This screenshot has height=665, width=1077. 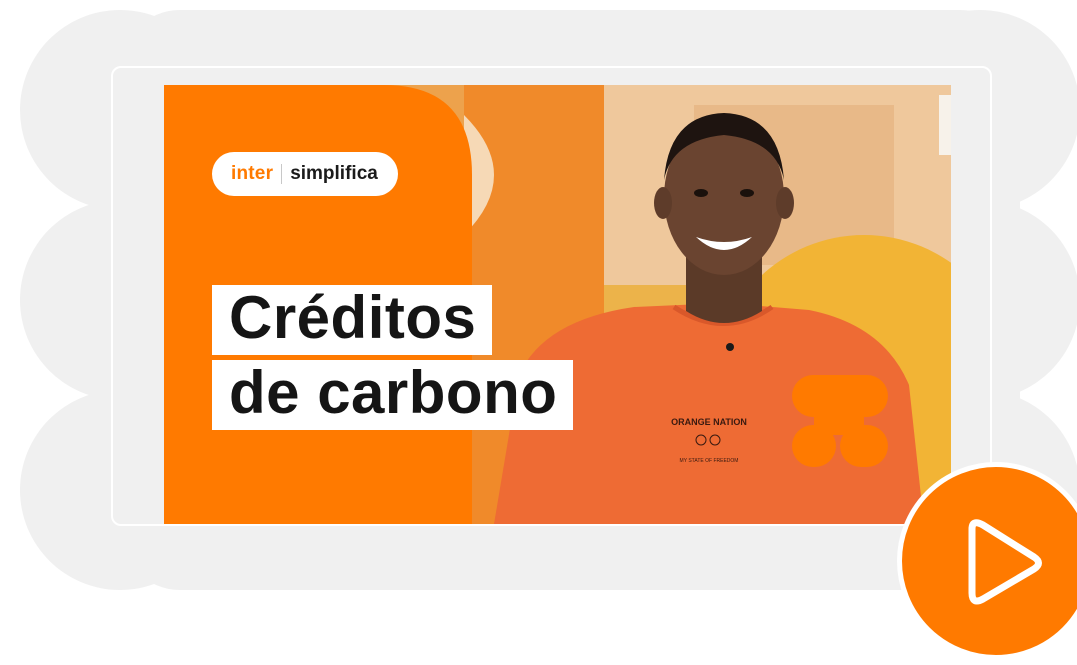 What do you see at coordinates (252, 173) in the screenshot?
I see `brand-inter-label: inter` at bounding box center [252, 173].